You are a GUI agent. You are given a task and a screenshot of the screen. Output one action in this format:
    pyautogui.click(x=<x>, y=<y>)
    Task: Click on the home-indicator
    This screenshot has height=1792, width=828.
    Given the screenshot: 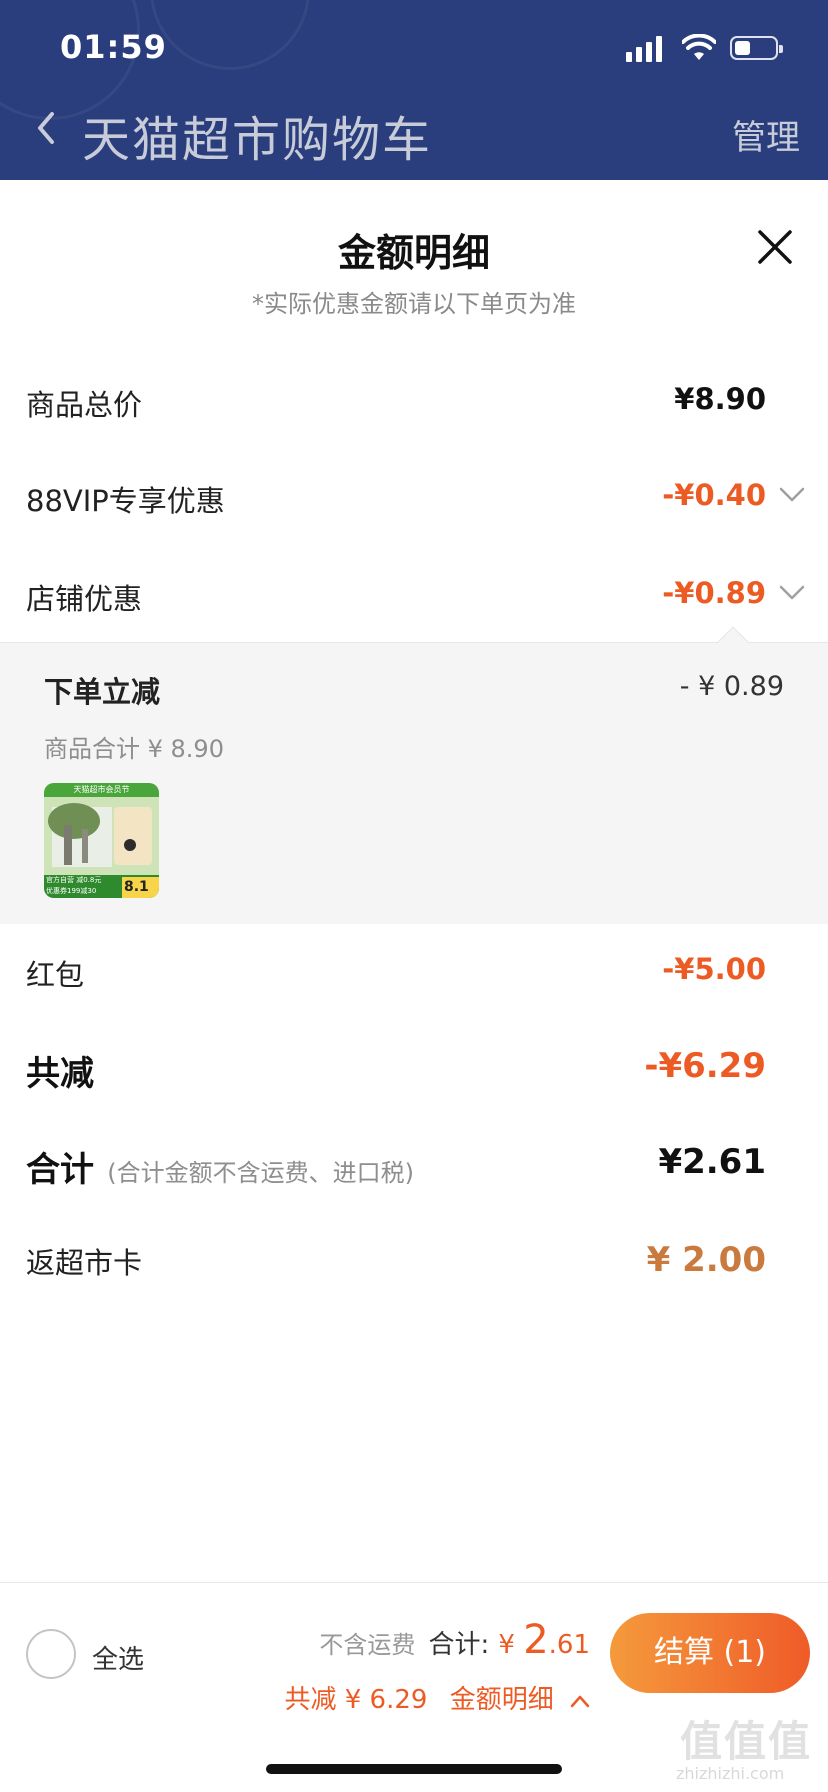 What is the action you would take?
    pyautogui.click(x=414, y=1769)
    